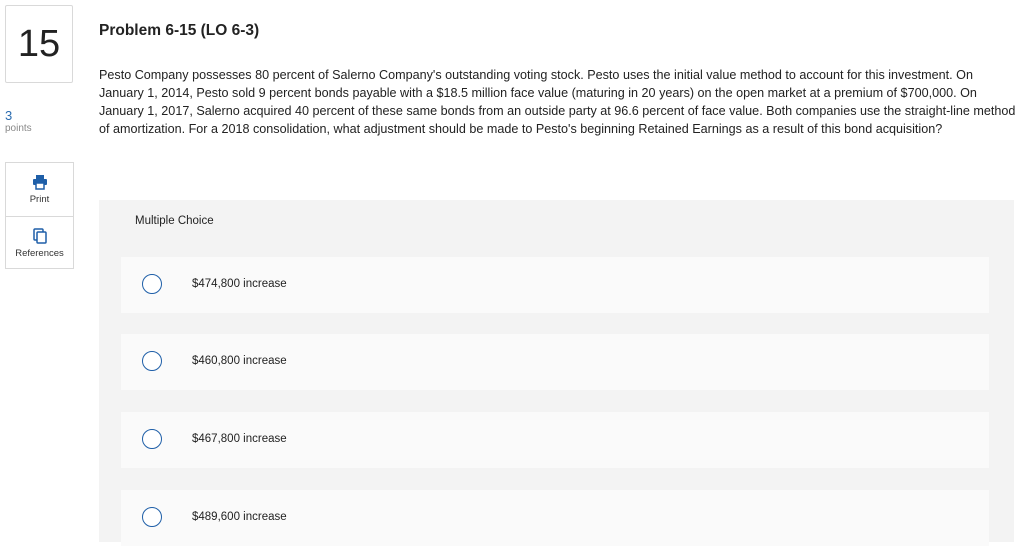  What do you see at coordinates (239, 439) in the screenshot?
I see `choice-label: $467,800 increase` at bounding box center [239, 439].